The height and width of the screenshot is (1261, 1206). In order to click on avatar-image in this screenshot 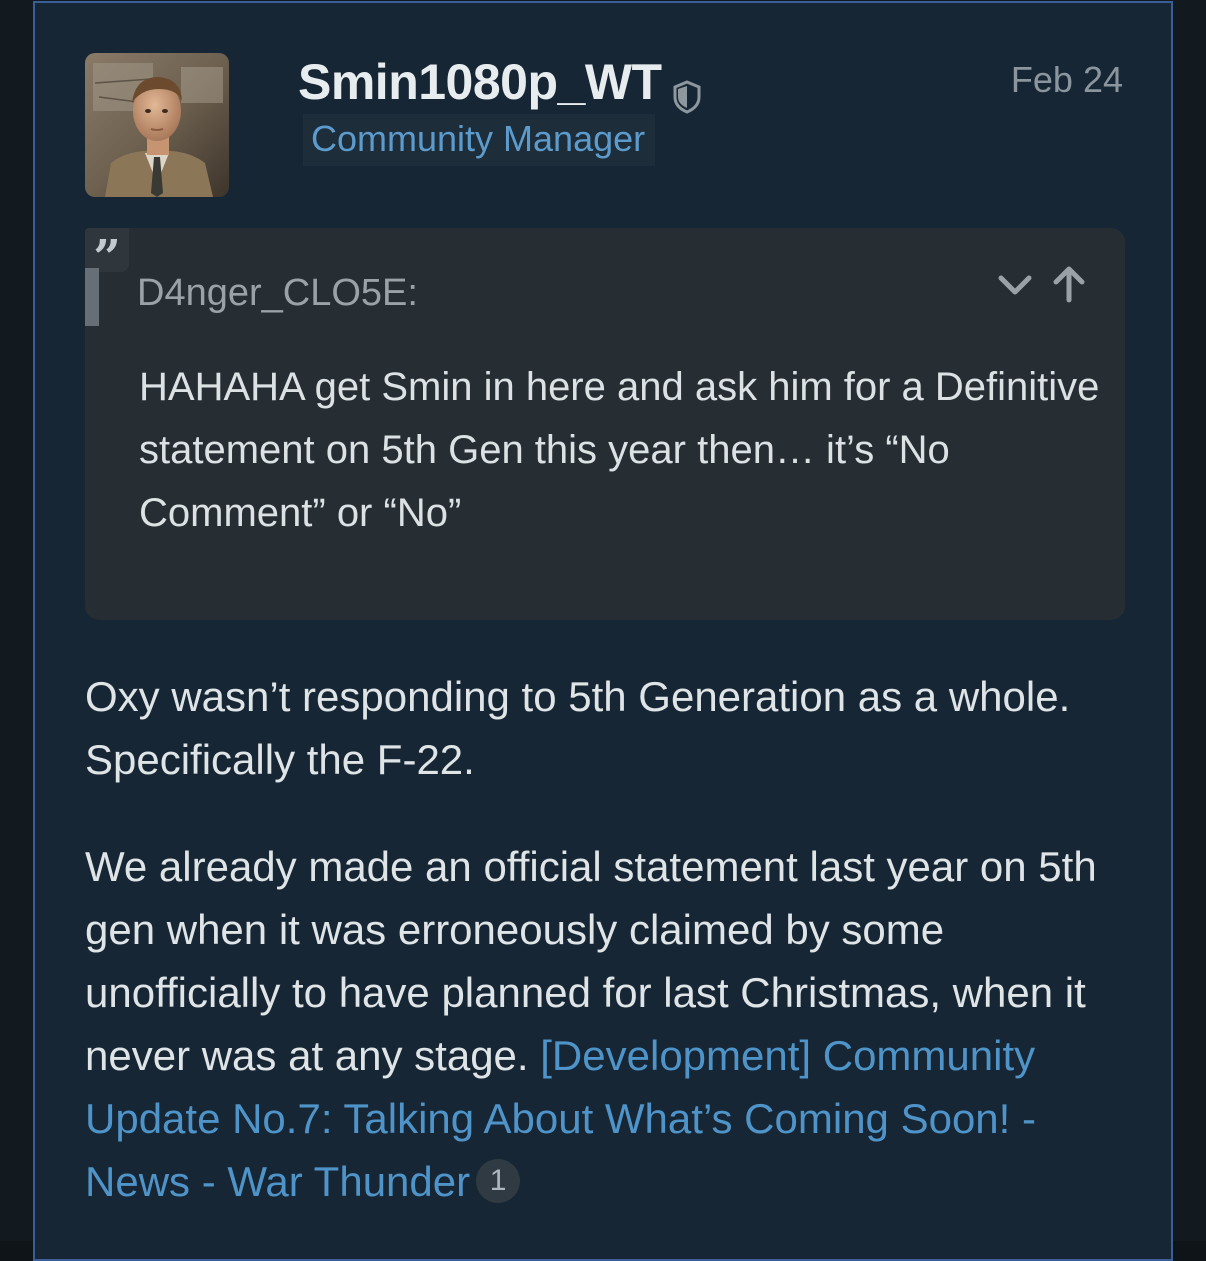, I will do `click(157, 125)`.